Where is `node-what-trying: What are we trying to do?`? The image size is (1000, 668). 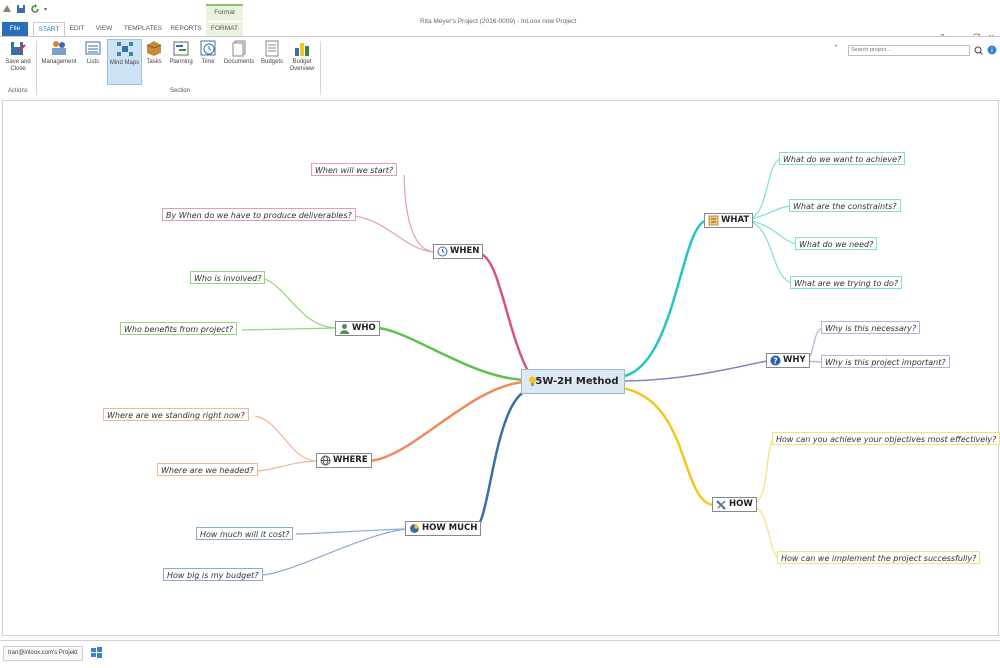
node-what-trying: What are we trying to do? is located at coordinates (846, 282).